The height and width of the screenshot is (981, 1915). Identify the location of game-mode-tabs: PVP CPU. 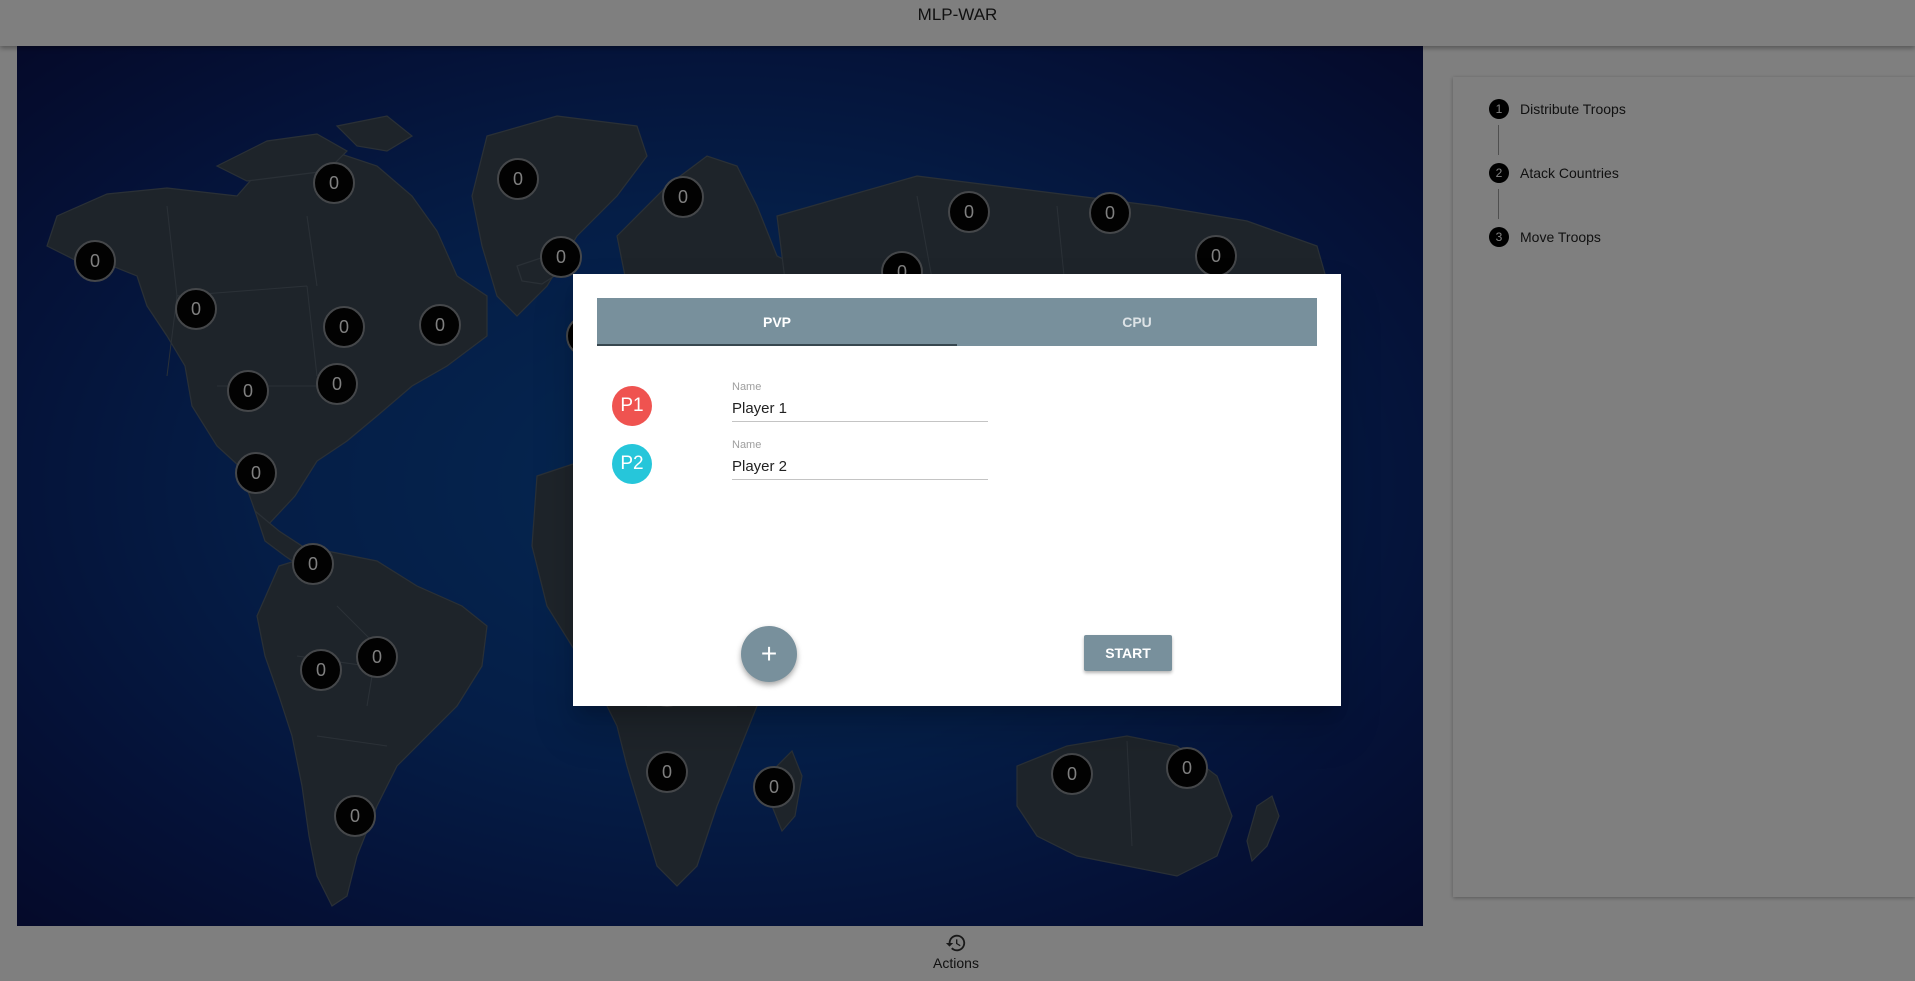
(957, 322).